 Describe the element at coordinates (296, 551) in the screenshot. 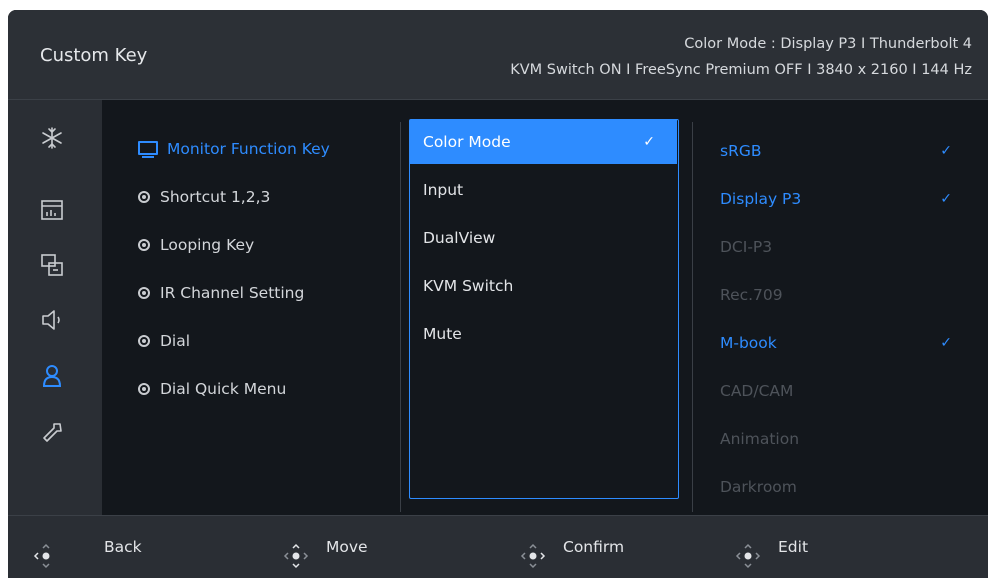

I see `joystick-updown-icon` at that location.